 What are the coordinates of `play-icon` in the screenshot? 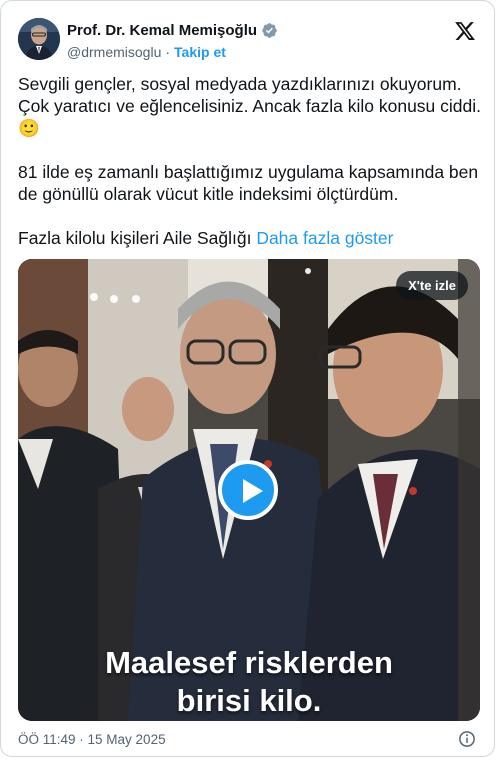 It's located at (253, 491).